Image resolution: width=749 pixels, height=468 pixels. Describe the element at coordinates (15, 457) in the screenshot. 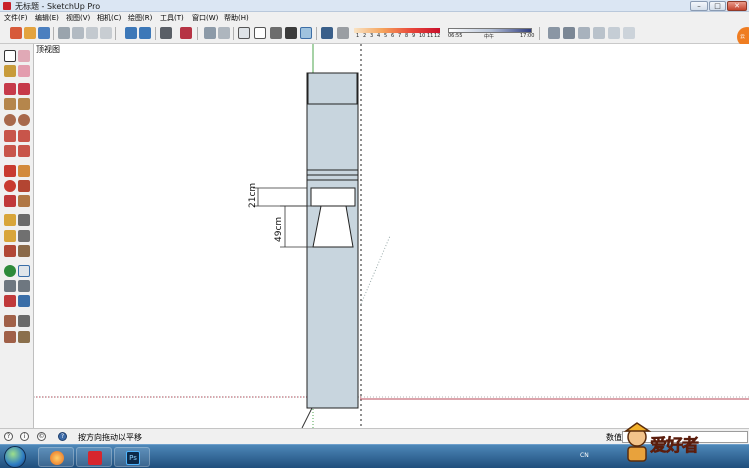

I see `start-button` at that location.